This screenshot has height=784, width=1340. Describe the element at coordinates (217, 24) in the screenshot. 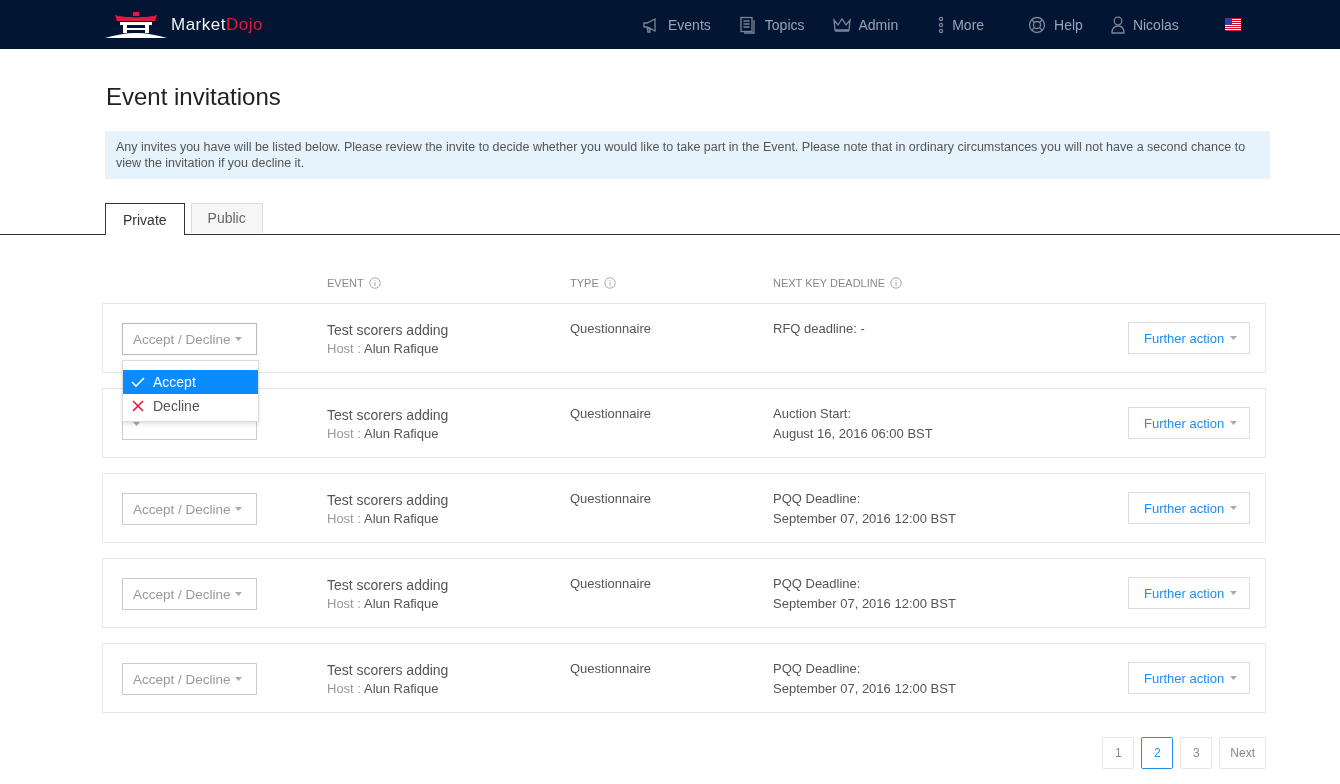

I see `brand-name: MarketDojo` at that location.